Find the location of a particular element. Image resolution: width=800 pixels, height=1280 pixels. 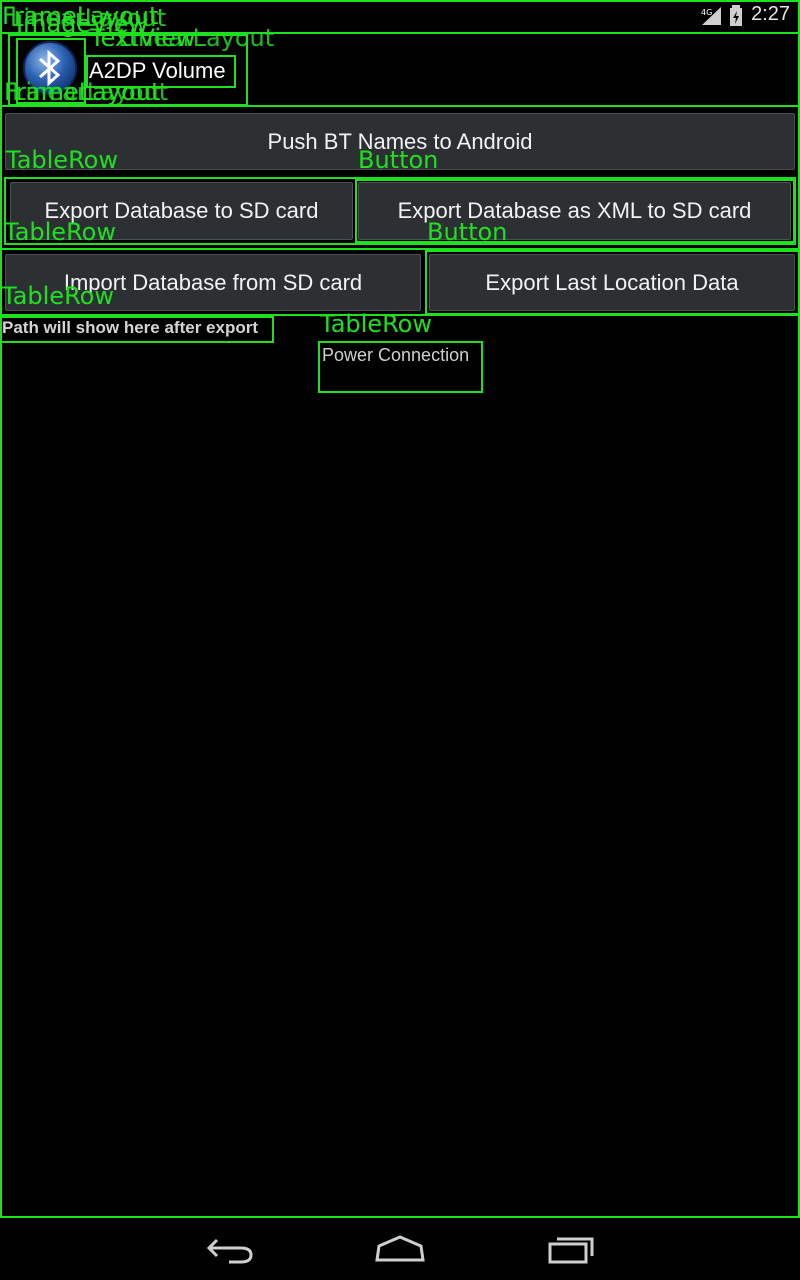

app-title: A2DP Volume is located at coordinates (157, 70).